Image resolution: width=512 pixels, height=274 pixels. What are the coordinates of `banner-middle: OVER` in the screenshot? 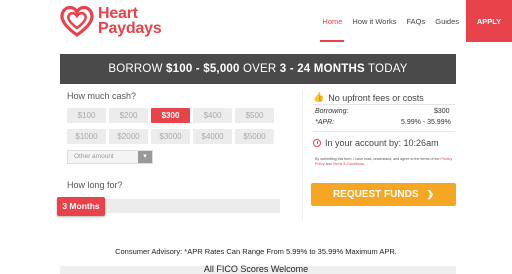 It's located at (259, 69).